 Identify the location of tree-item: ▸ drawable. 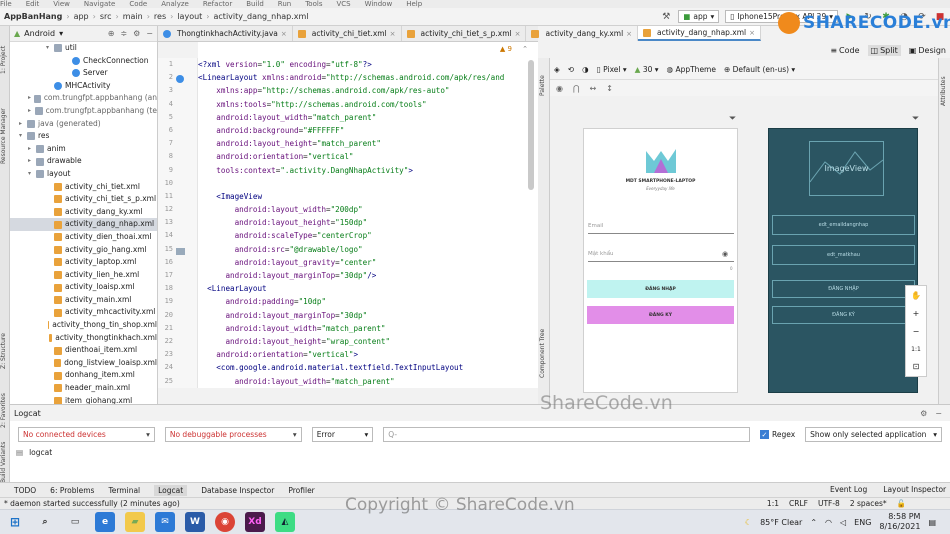
(83, 161).